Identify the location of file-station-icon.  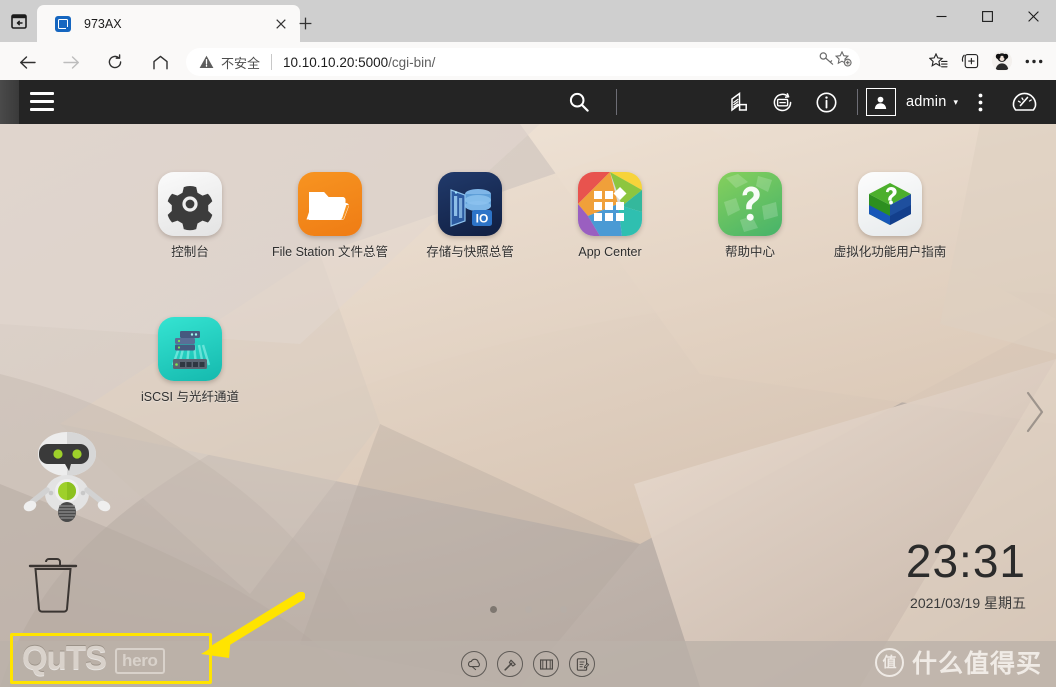
(330, 204).